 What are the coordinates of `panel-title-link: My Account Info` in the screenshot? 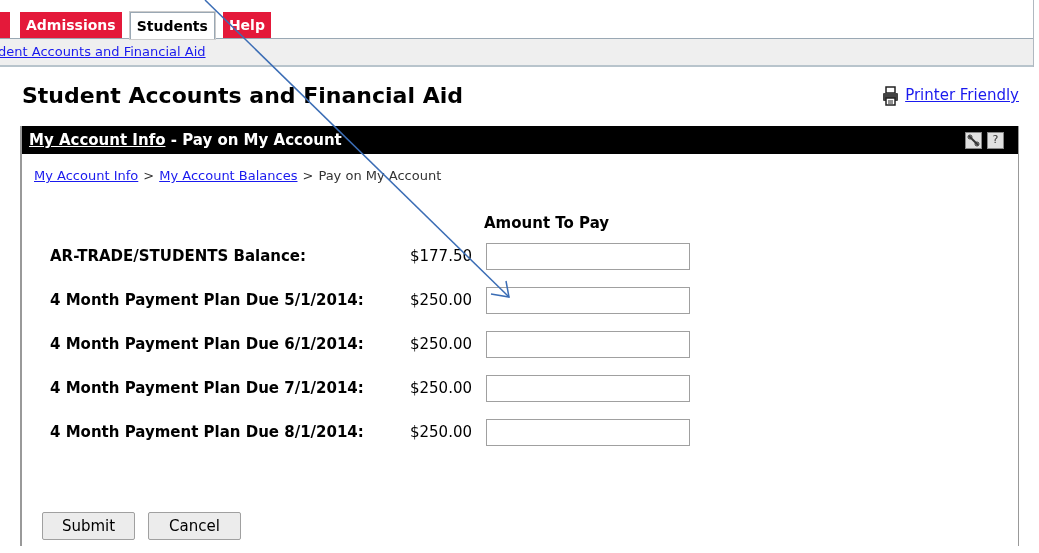 It's located at (97, 140).